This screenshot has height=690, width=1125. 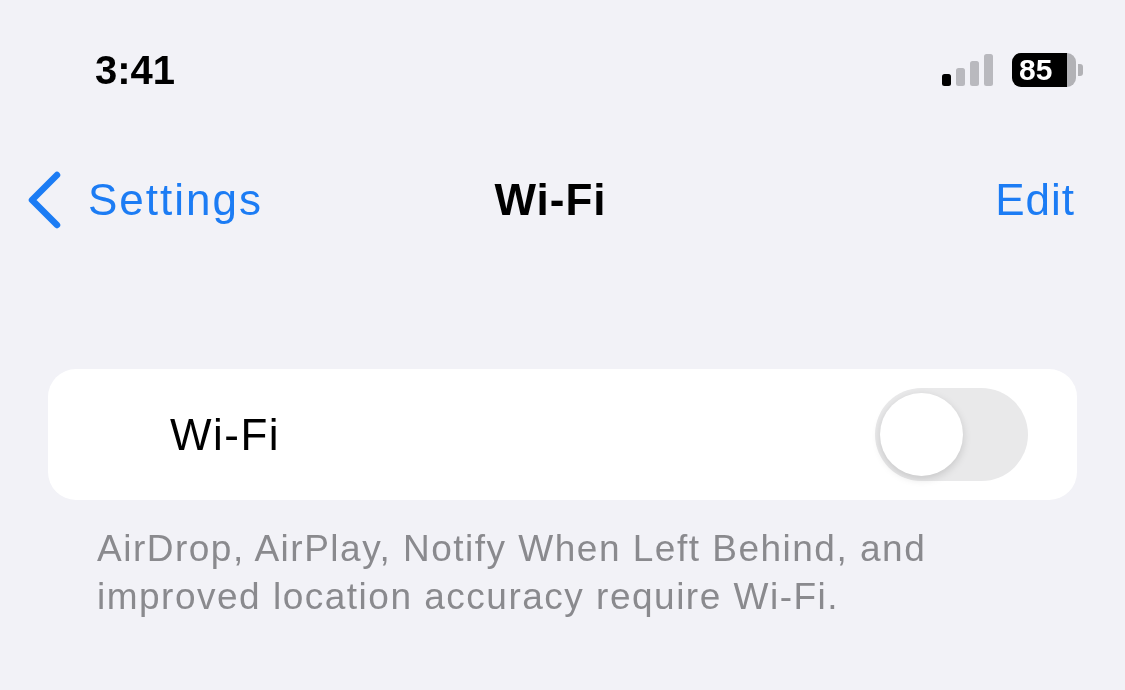 What do you see at coordinates (1035, 200) in the screenshot?
I see `edit-button: Edit` at bounding box center [1035, 200].